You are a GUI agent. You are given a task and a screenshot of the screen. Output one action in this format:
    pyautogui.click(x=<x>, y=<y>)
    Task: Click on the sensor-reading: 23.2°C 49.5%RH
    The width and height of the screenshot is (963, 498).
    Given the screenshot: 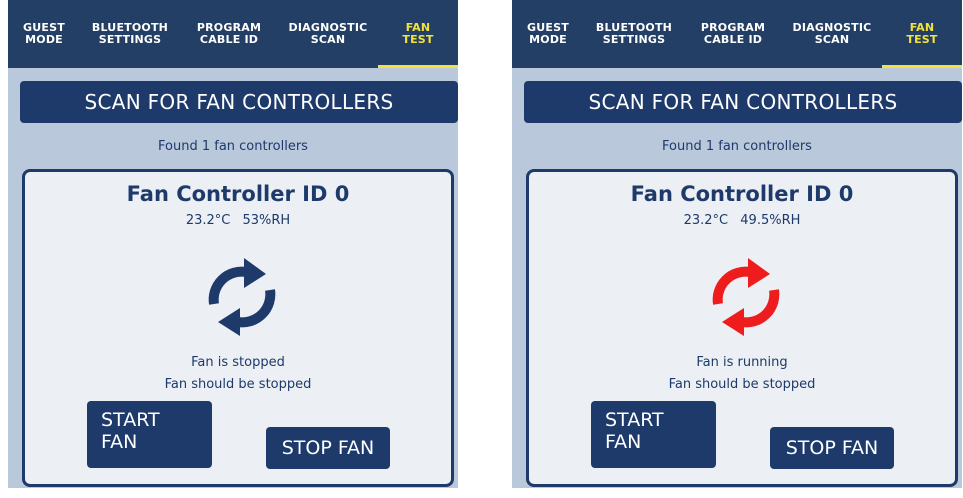 What is the action you would take?
    pyautogui.click(x=742, y=220)
    